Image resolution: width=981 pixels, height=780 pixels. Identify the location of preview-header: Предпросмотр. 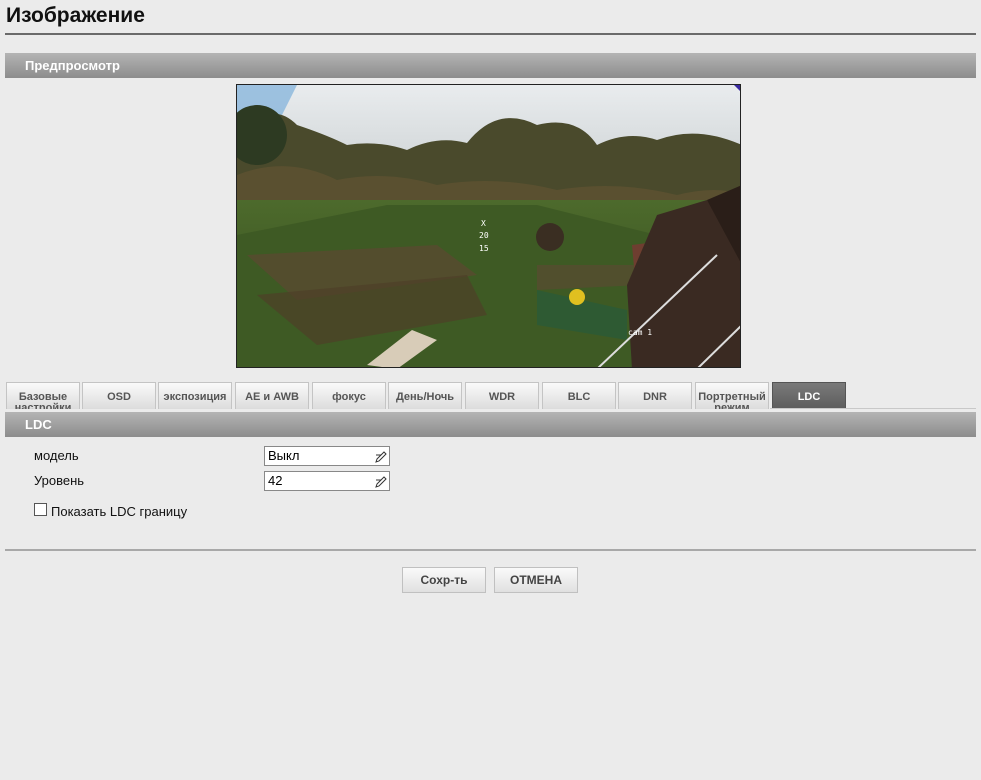
(490, 65).